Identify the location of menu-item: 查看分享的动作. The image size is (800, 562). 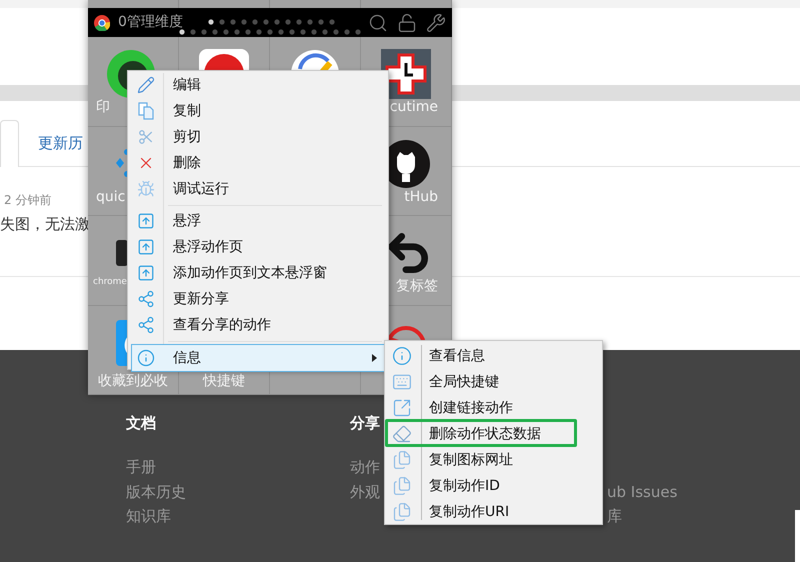
(258, 325).